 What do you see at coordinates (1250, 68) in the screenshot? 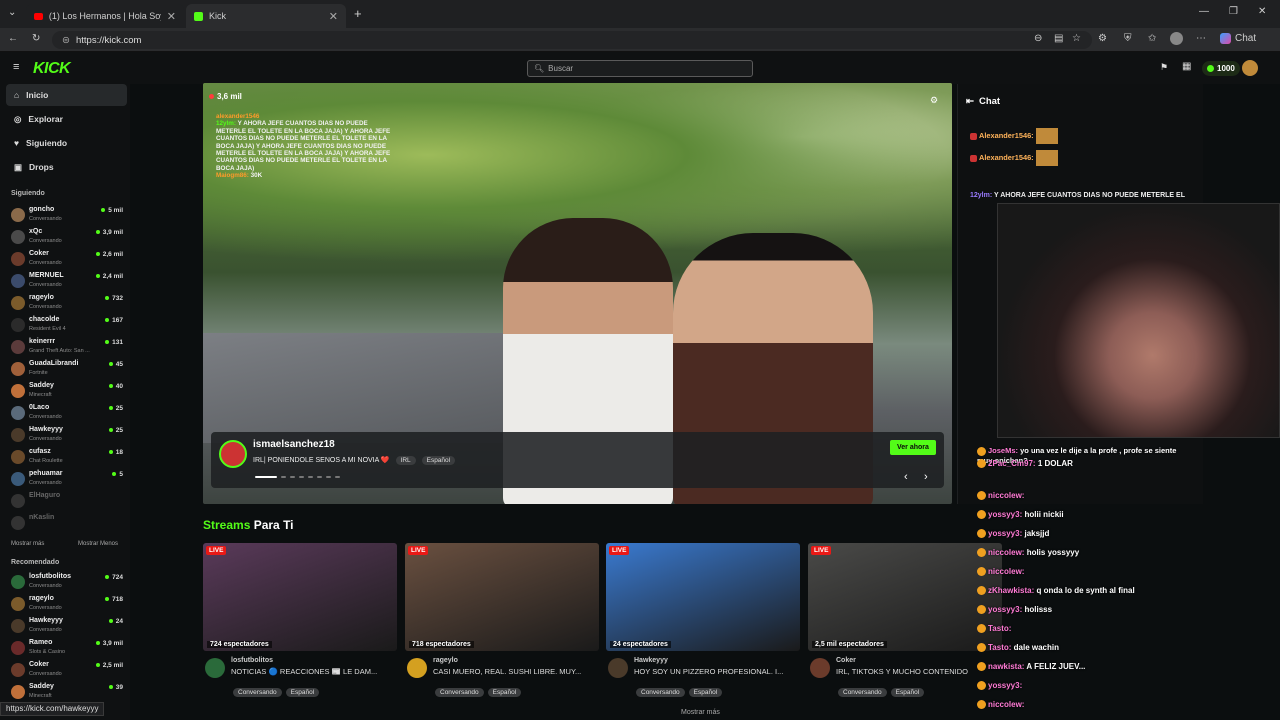
I see `user-avatar` at bounding box center [1250, 68].